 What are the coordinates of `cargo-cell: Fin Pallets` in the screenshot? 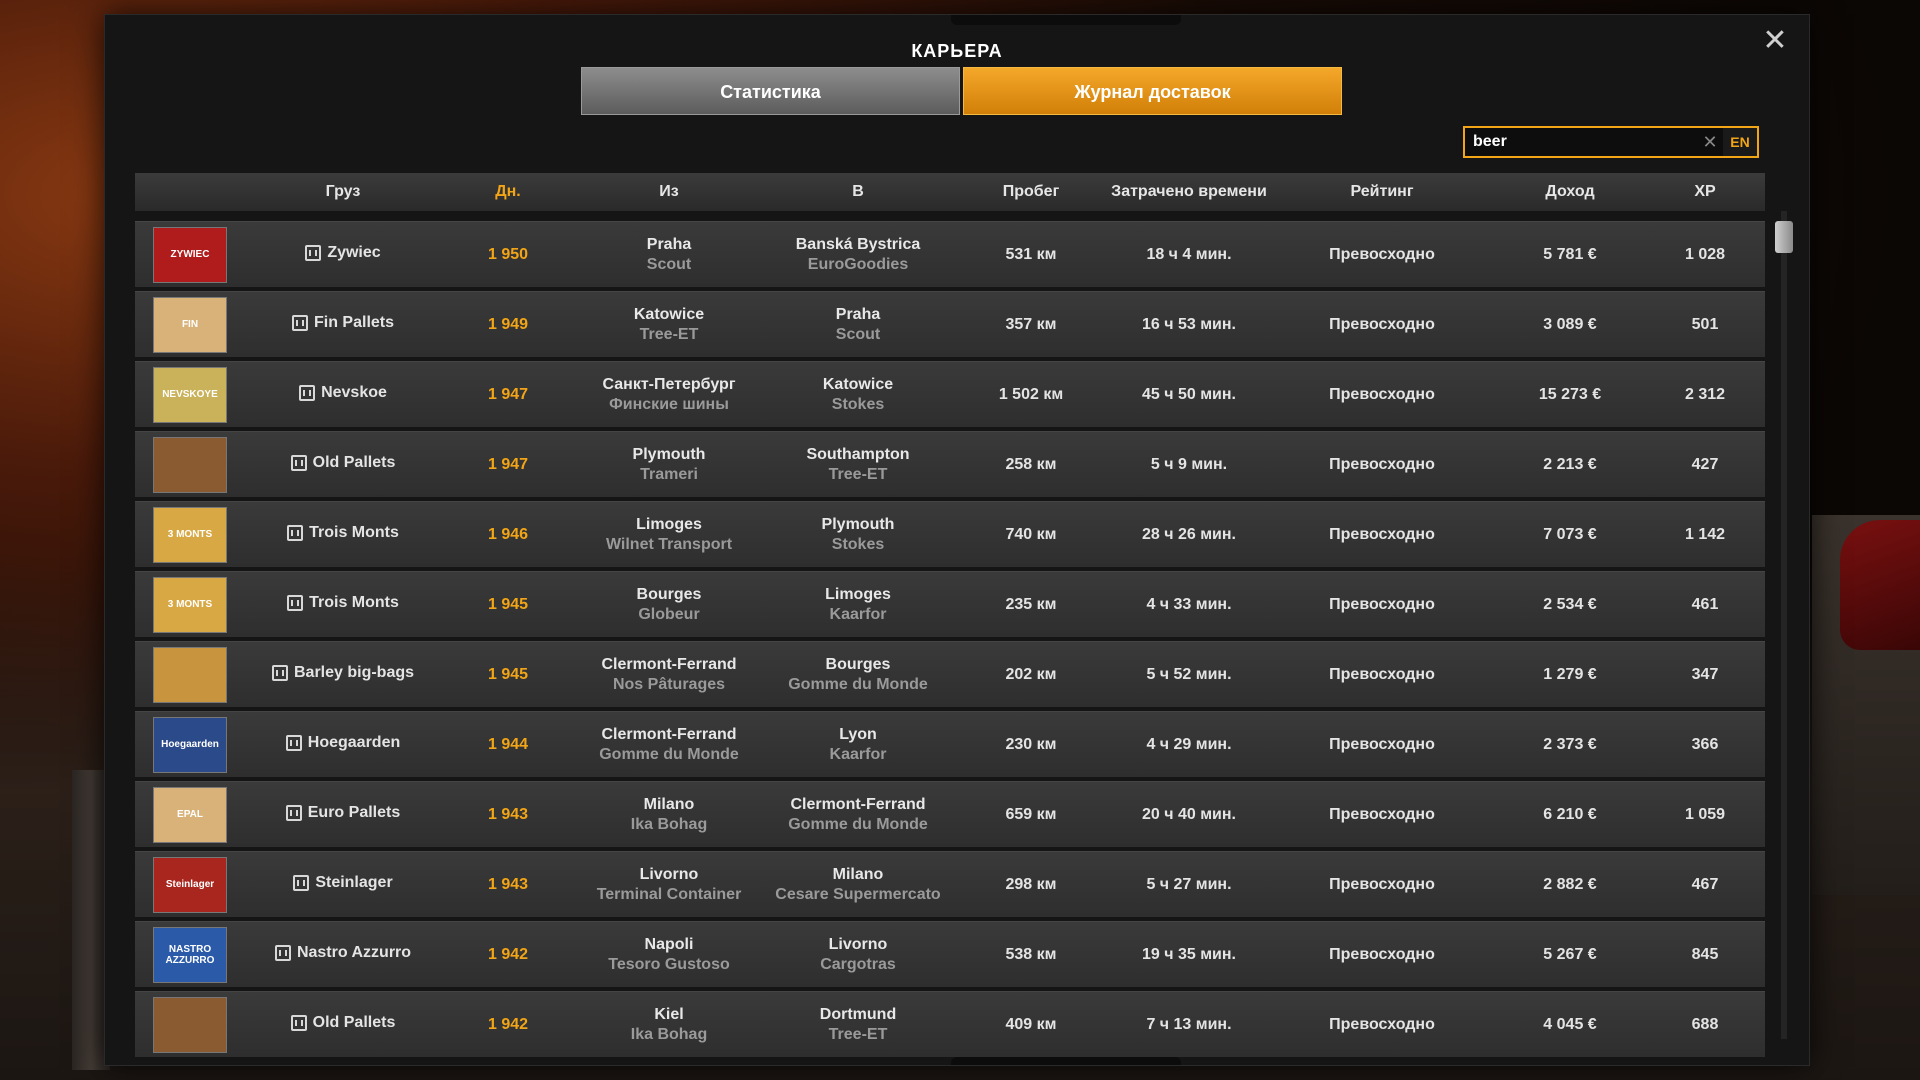 It's located at (343, 325).